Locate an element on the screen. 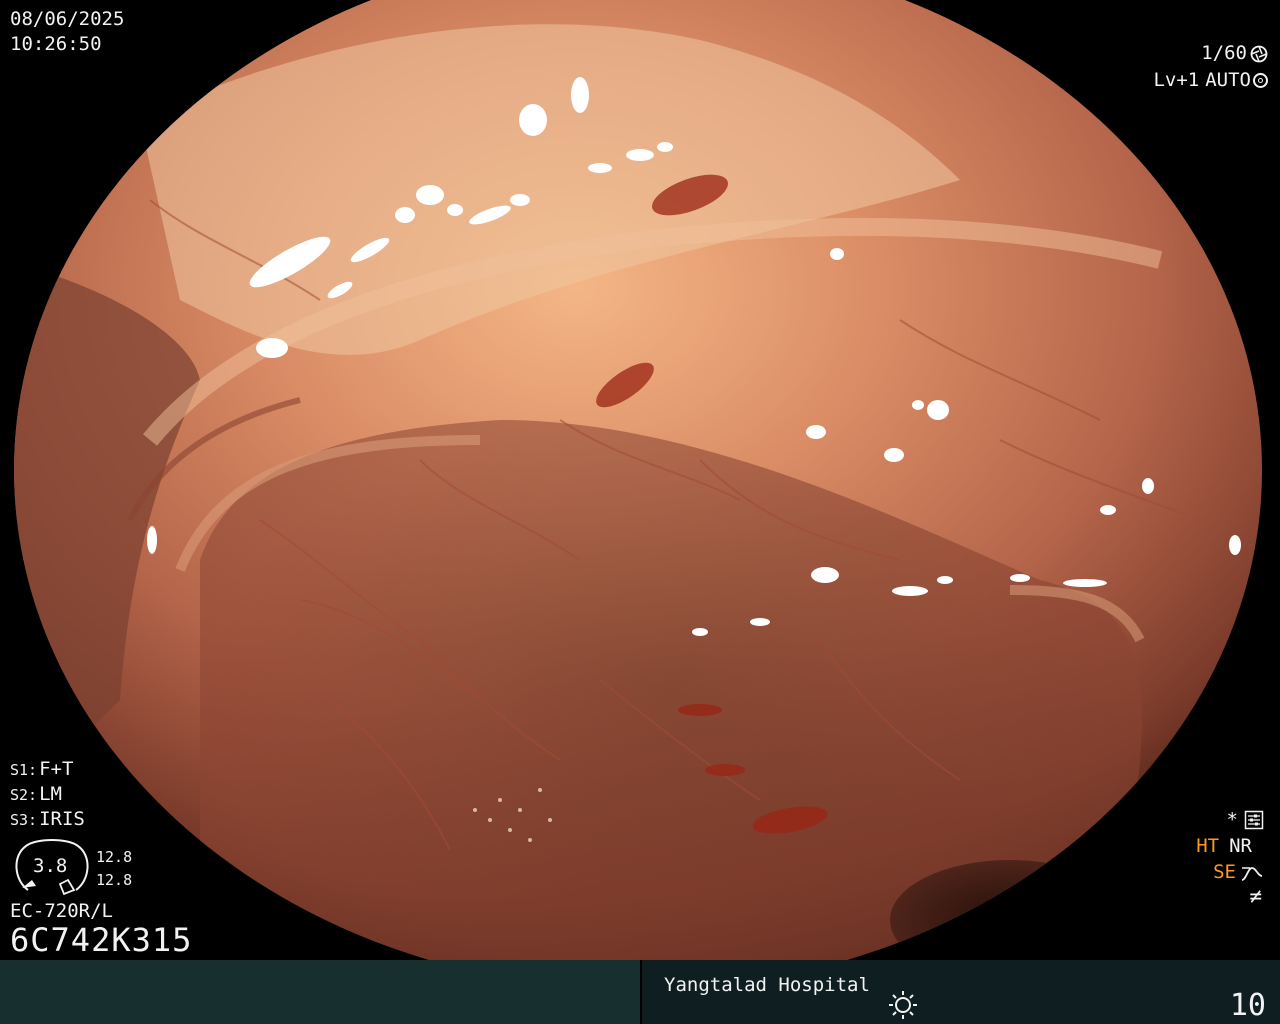 The width and height of the screenshot is (1280, 1024). settings-panel-icon is located at coordinates (1254, 820).